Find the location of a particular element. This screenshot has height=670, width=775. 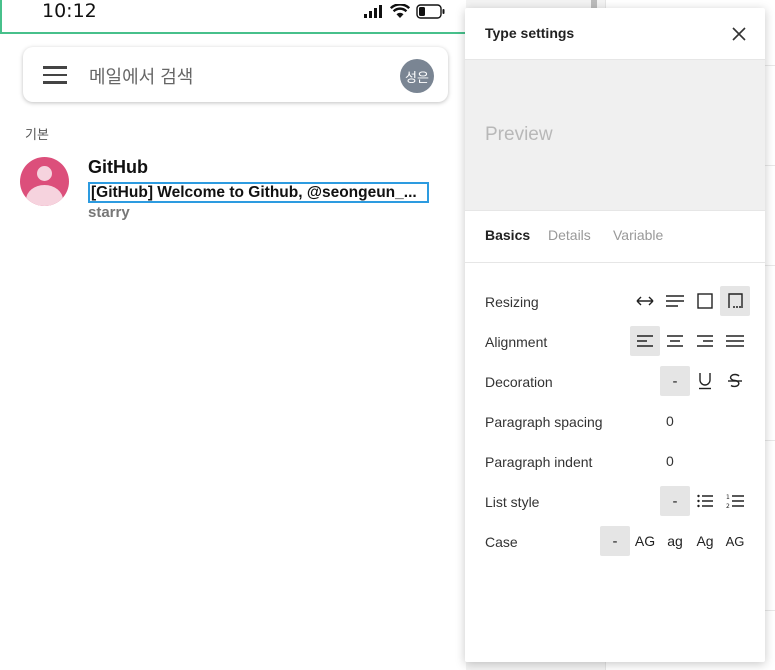

numbered-list-icon: 12 is located at coordinates (735, 501).